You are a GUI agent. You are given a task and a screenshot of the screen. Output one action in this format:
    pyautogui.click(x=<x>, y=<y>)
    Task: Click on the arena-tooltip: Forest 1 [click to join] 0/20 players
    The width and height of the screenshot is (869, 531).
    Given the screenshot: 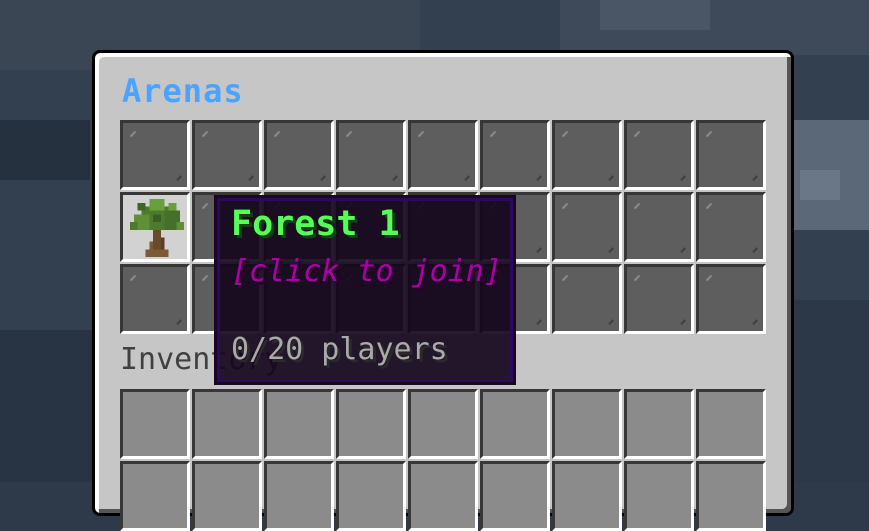 What is the action you would take?
    pyautogui.click(x=365, y=290)
    